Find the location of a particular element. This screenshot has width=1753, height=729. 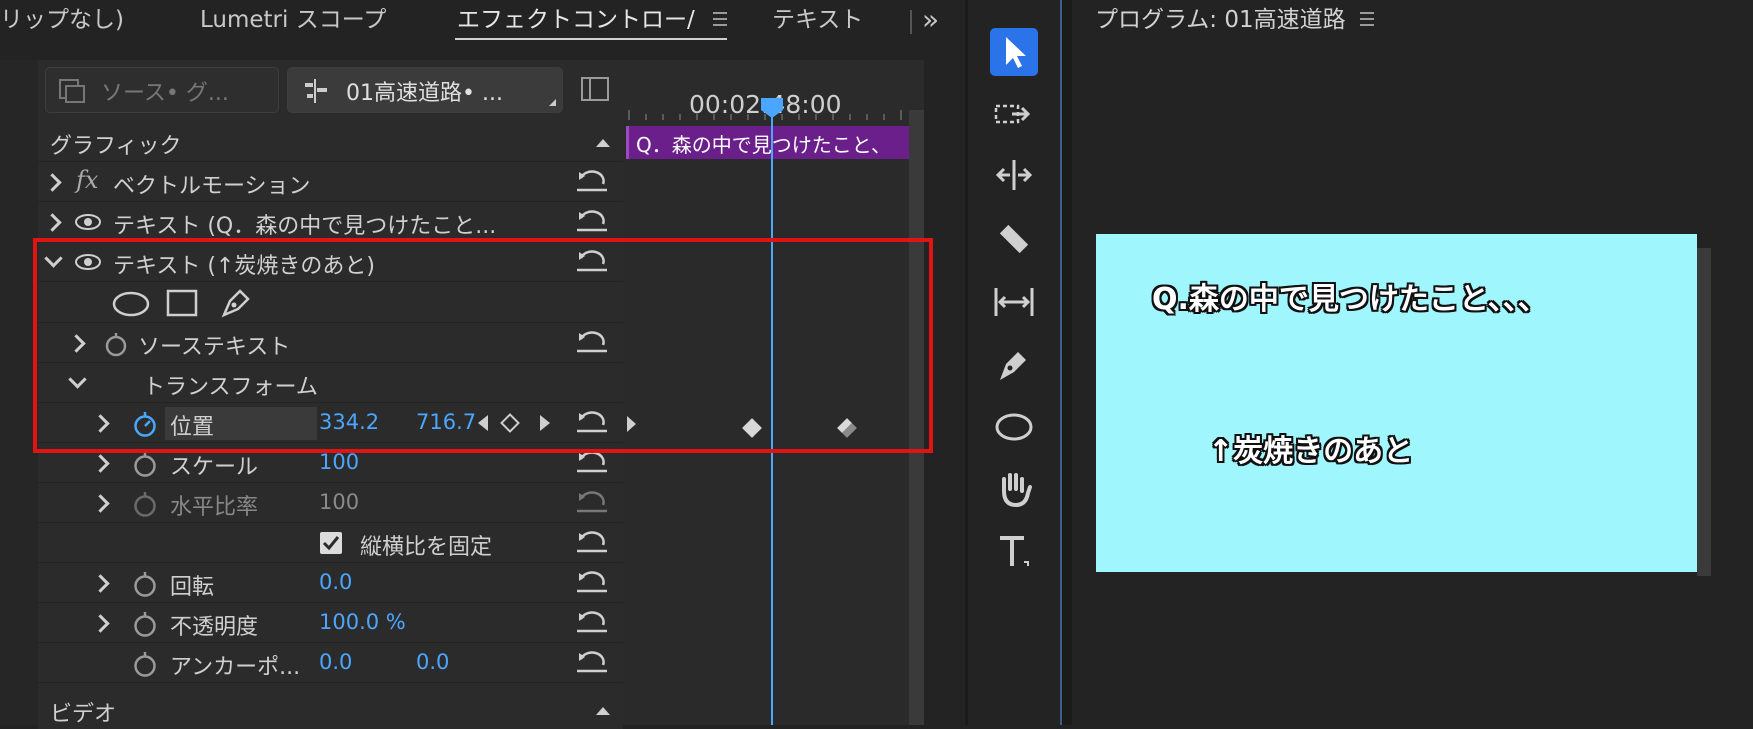

video-caption-question: Q.森の中で見つけたこと、、、 is located at coordinates (1350, 296).